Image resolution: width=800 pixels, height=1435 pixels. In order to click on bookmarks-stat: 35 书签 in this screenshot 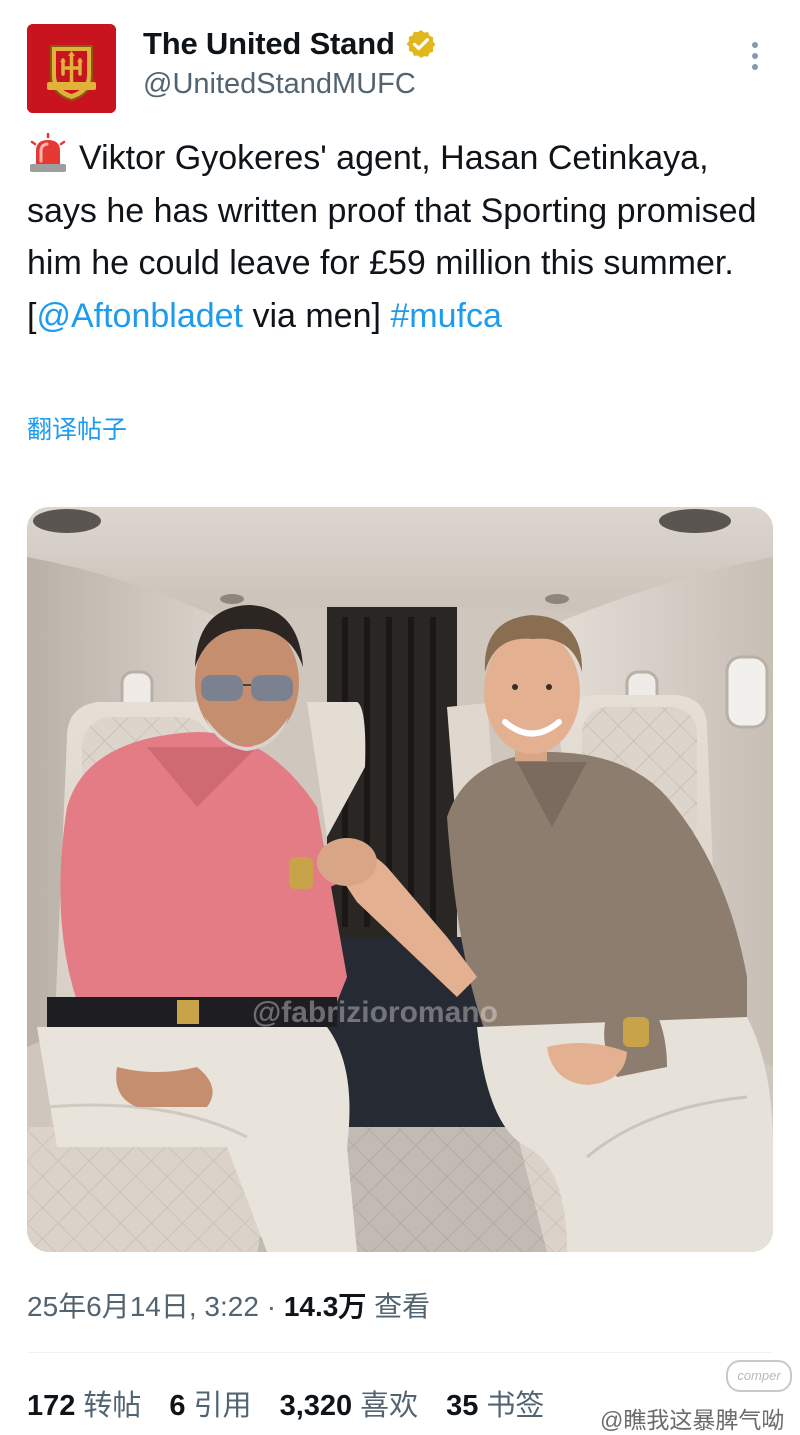, I will do `click(495, 1403)`.